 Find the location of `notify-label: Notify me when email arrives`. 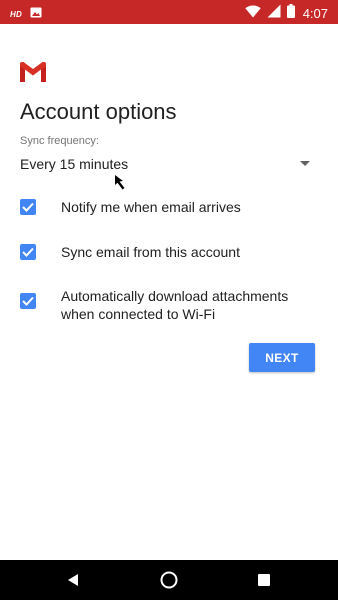

notify-label: Notify me when email arrives is located at coordinates (151, 207).